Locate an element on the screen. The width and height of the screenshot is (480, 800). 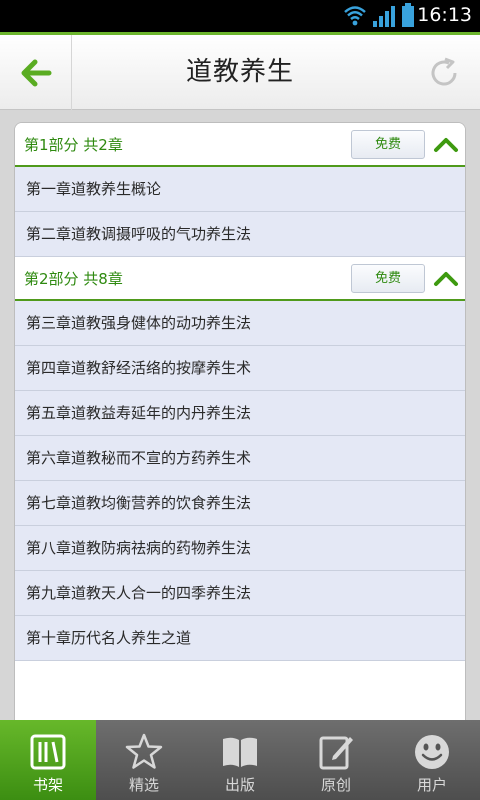
header-bar: 道教养生 is located at coordinates (240, 71).